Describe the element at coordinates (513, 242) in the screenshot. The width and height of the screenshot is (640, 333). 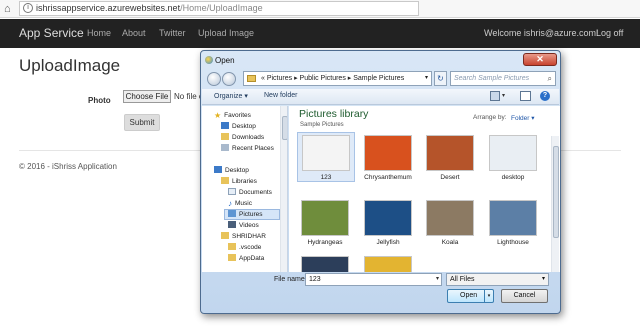
I see `file-name: Lighthouse` at that location.